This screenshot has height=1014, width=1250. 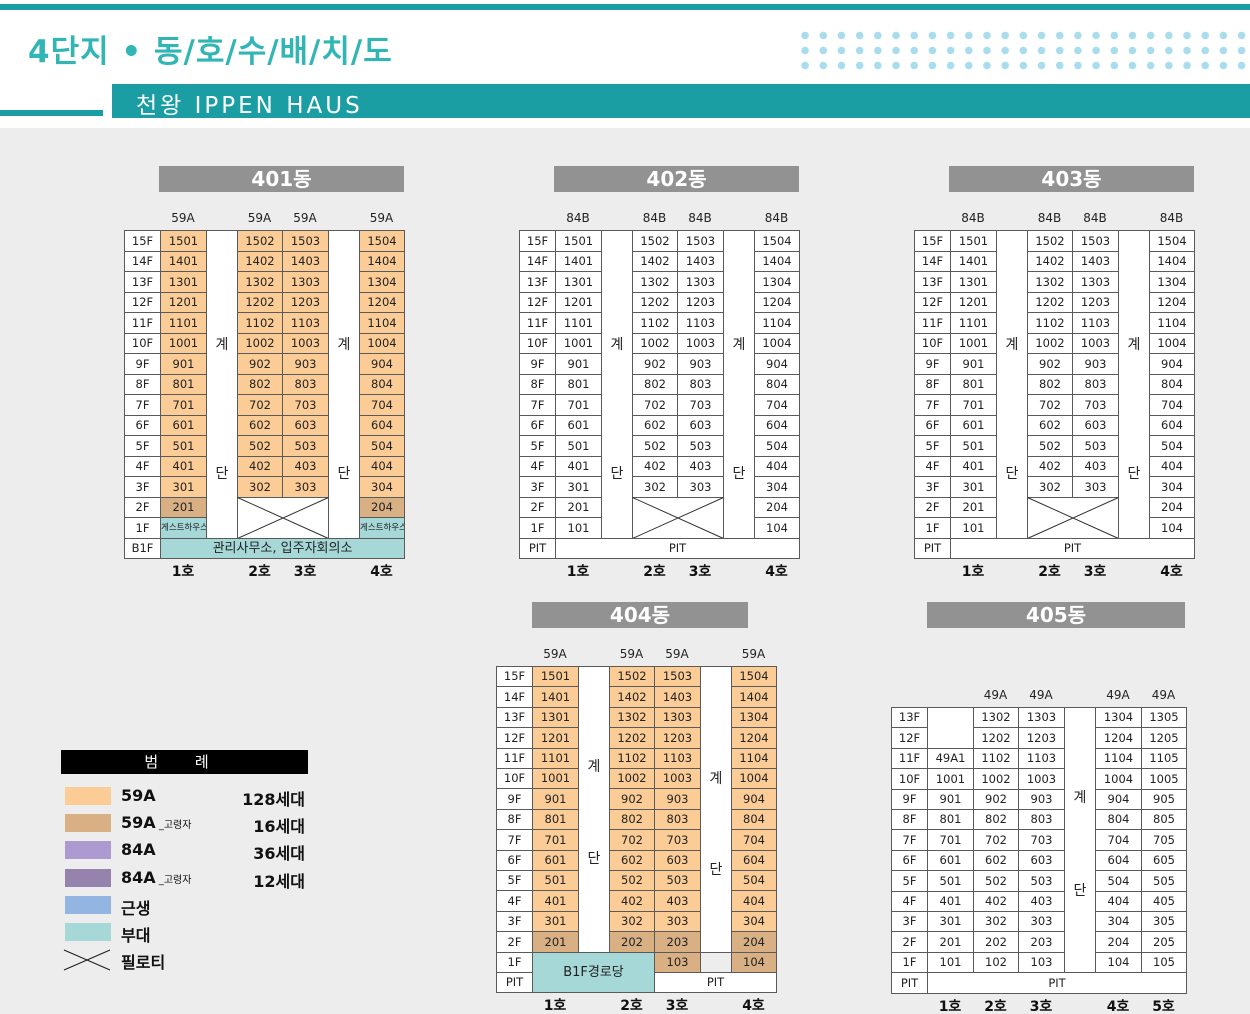 I want to click on stairwell: 계단, so click(x=1080, y=840).